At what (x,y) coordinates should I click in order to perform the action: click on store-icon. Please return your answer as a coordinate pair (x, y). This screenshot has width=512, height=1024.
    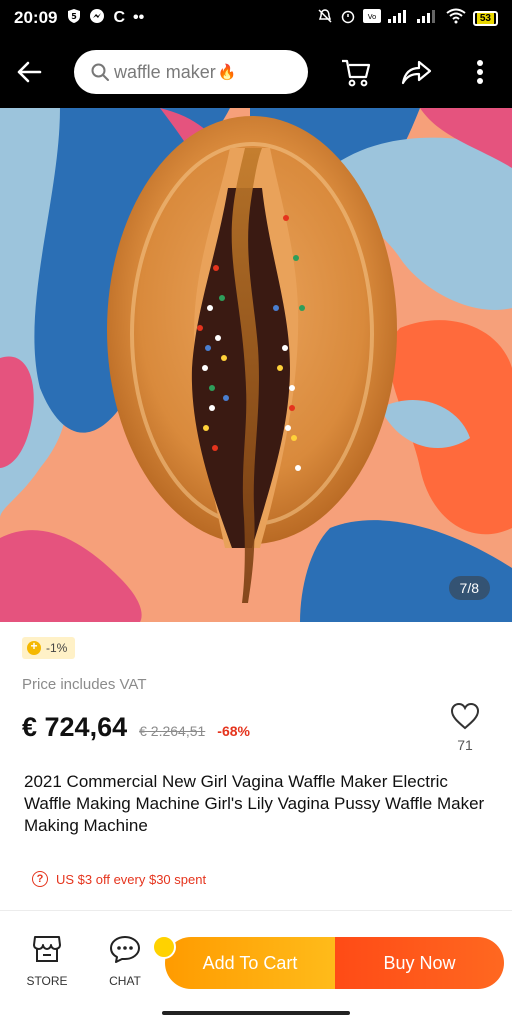
    Looking at the image, I should click on (47, 949).